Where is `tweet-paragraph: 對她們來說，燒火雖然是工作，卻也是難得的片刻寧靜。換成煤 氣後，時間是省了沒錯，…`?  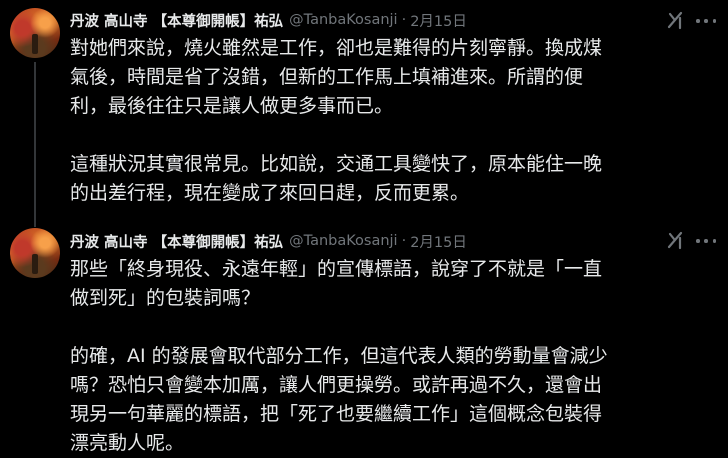
tweet-paragraph: 對她們來說，燒火雖然是工作，卻也是難得的片刻寧靜。換成煤 氣後，時間是省了沒錯，… is located at coordinates (336, 77).